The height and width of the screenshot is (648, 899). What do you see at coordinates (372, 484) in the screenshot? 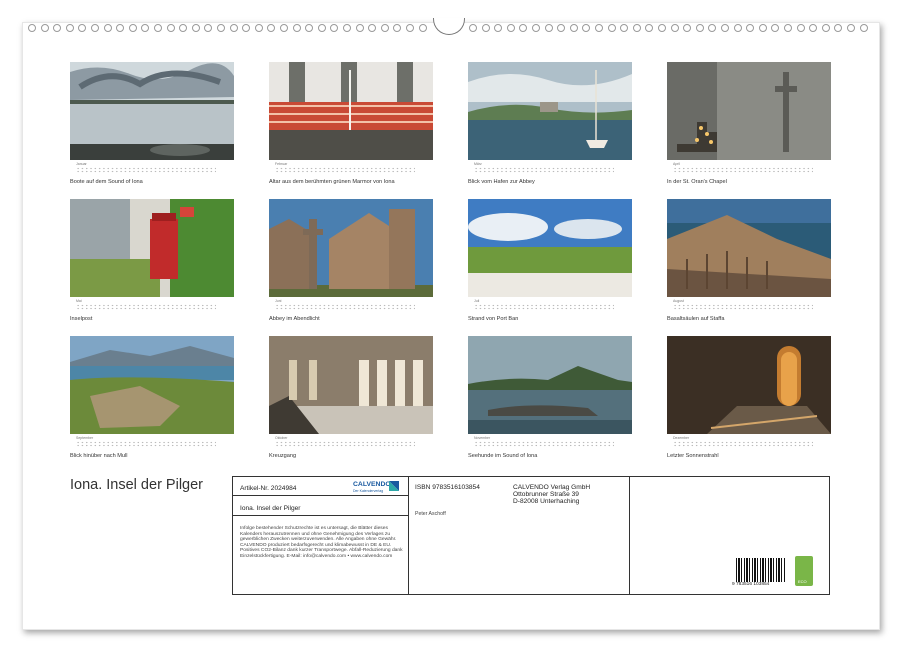
I see `calvendo-logo: CALVENDO` at bounding box center [372, 484].